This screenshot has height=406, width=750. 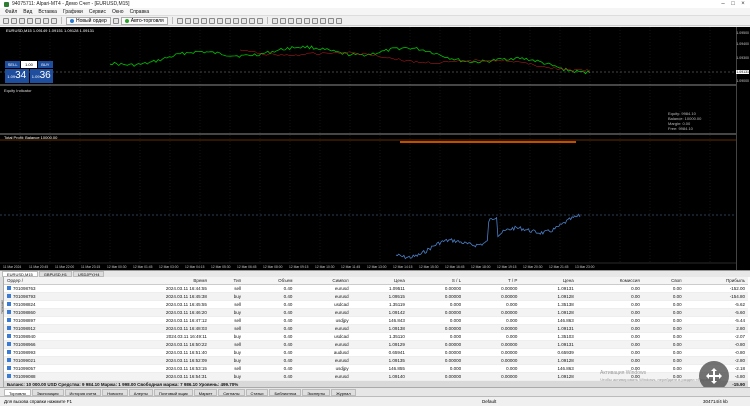 What do you see at coordinates (115, 392) in the screenshot?
I see `terminal-tab: Новости` at bounding box center [115, 392].